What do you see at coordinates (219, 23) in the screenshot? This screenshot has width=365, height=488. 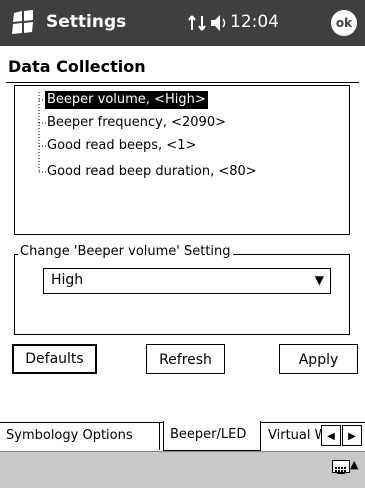 I see `volume-icon` at bounding box center [219, 23].